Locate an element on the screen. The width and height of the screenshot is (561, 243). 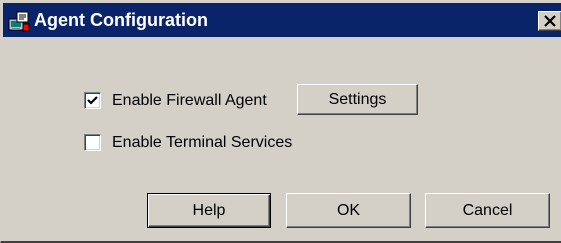
ok-button: OK is located at coordinates (348, 210).